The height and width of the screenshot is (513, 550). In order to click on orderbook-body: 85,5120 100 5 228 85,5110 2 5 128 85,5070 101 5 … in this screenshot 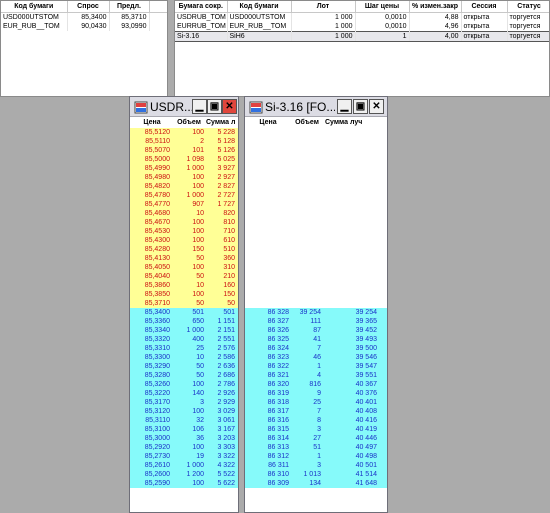, I will do `click(184, 320)`.